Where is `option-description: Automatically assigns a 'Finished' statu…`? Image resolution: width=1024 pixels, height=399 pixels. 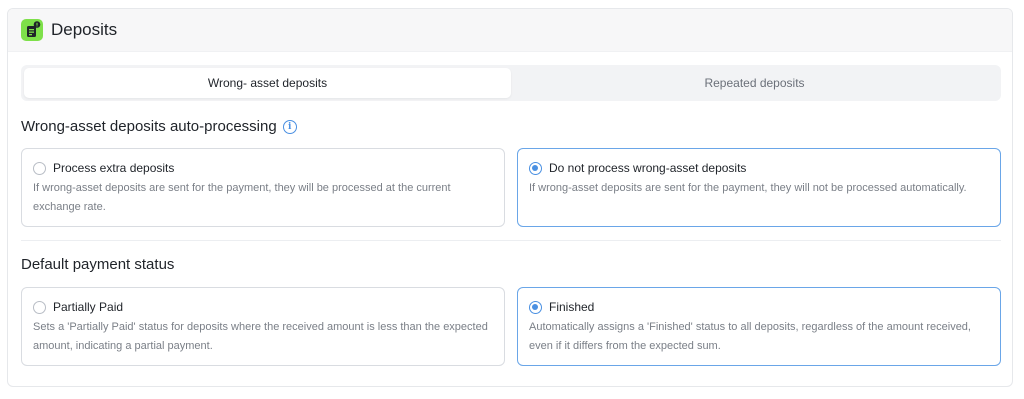 option-description: Automatically assigns a 'Finished' statu… is located at coordinates (750, 336).